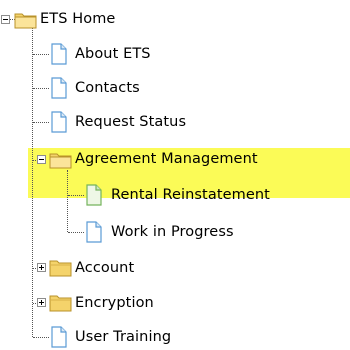 This screenshot has width=350, height=350. I want to click on tree-connector-main, so click(32, 181).